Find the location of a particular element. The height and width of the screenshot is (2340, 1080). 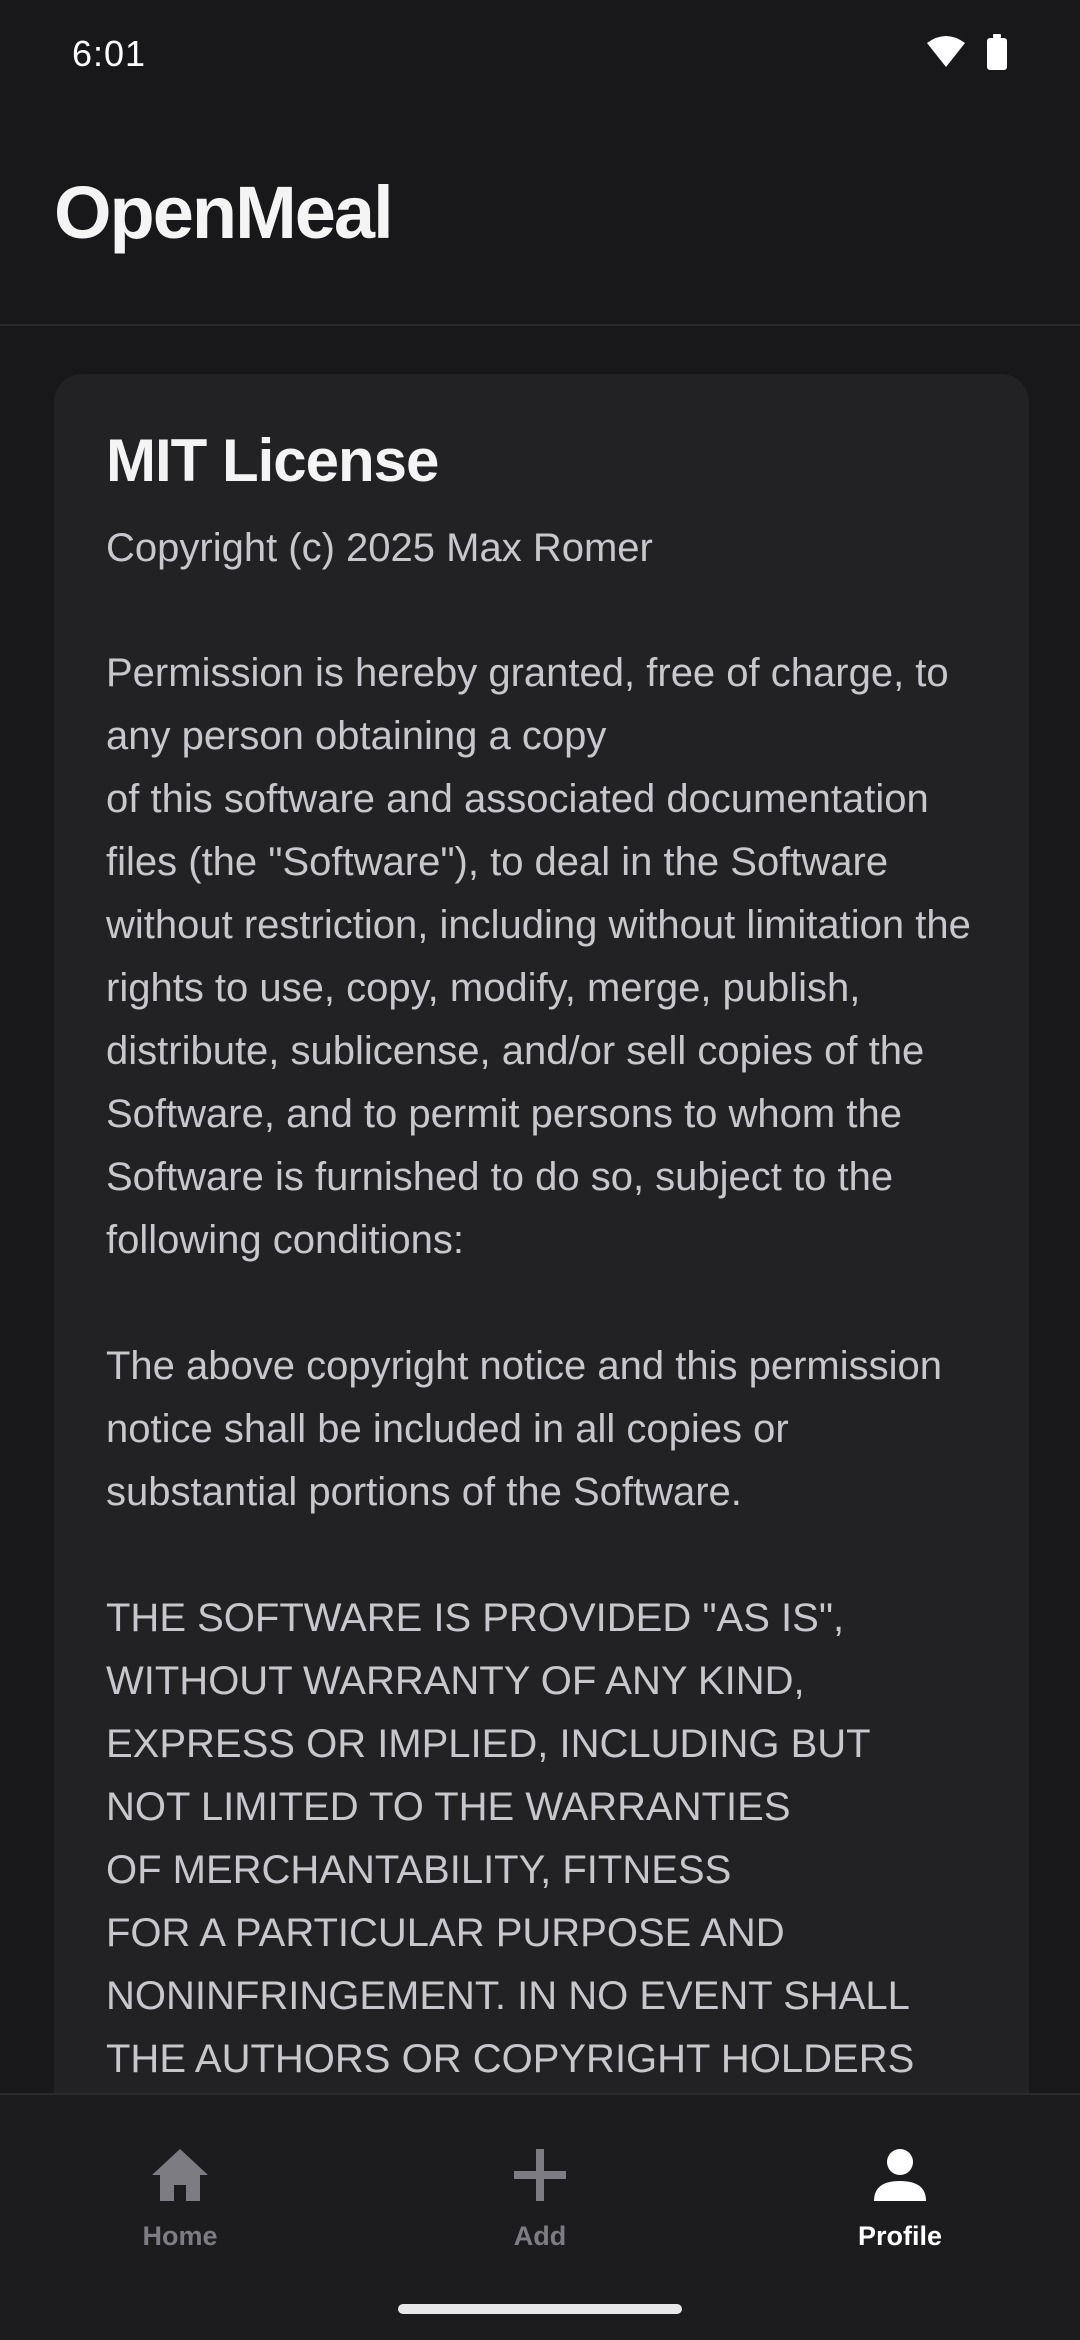

nav-label-home: Home is located at coordinates (180, 2236).